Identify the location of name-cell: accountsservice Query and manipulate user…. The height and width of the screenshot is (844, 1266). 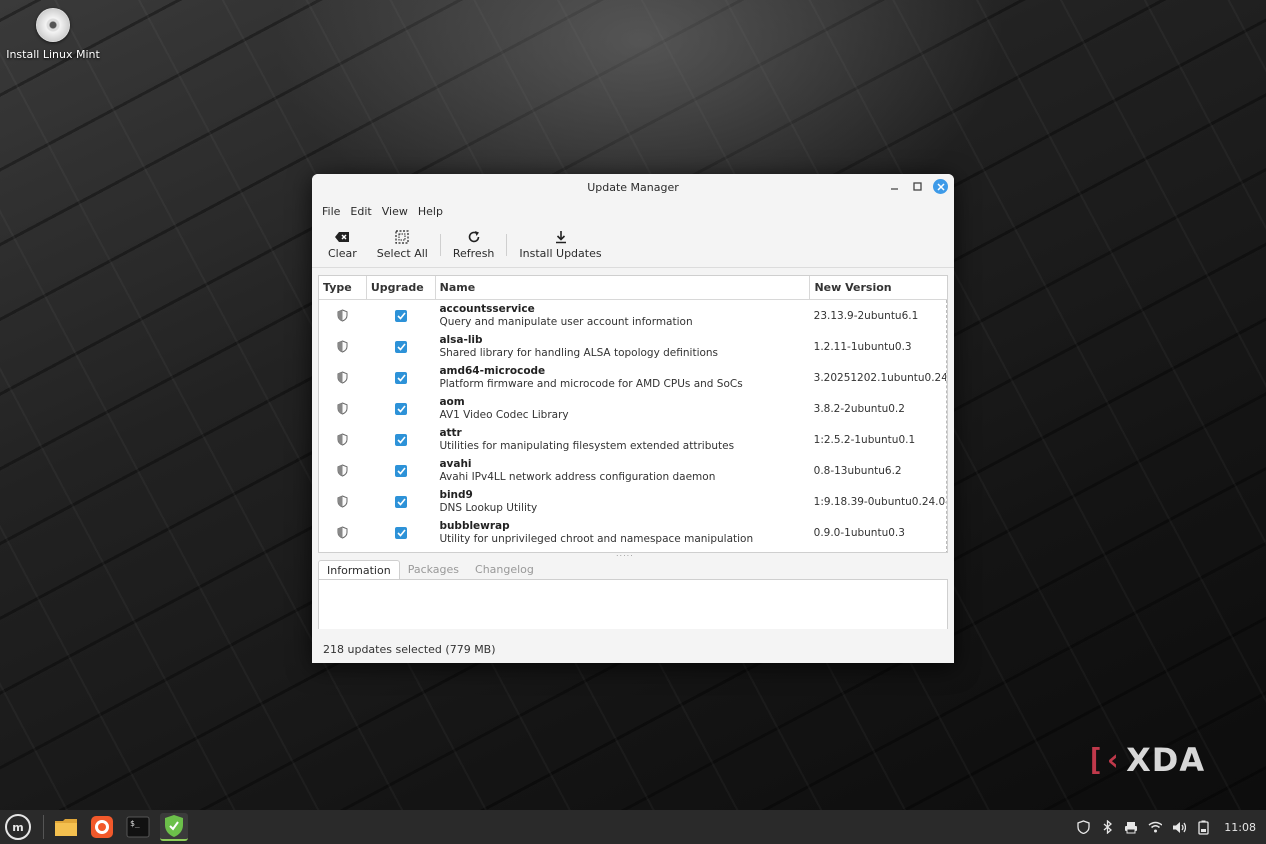
(622, 316).